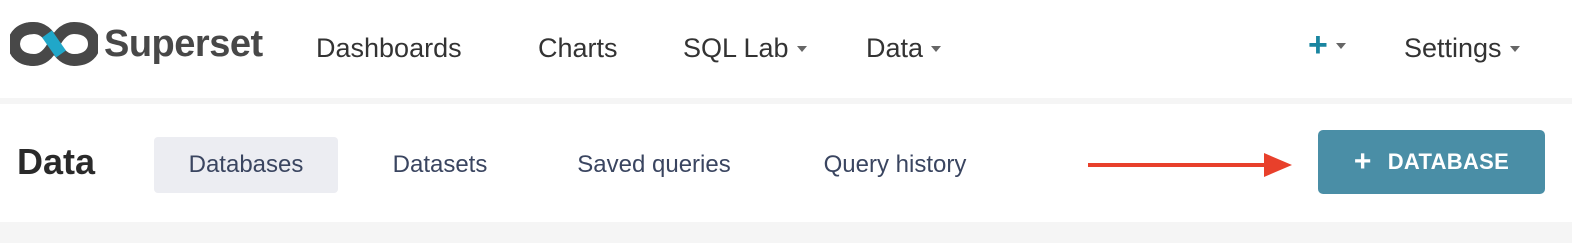 This screenshot has height=243, width=1572. I want to click on tab-databases: Databases, so click(246, 165).